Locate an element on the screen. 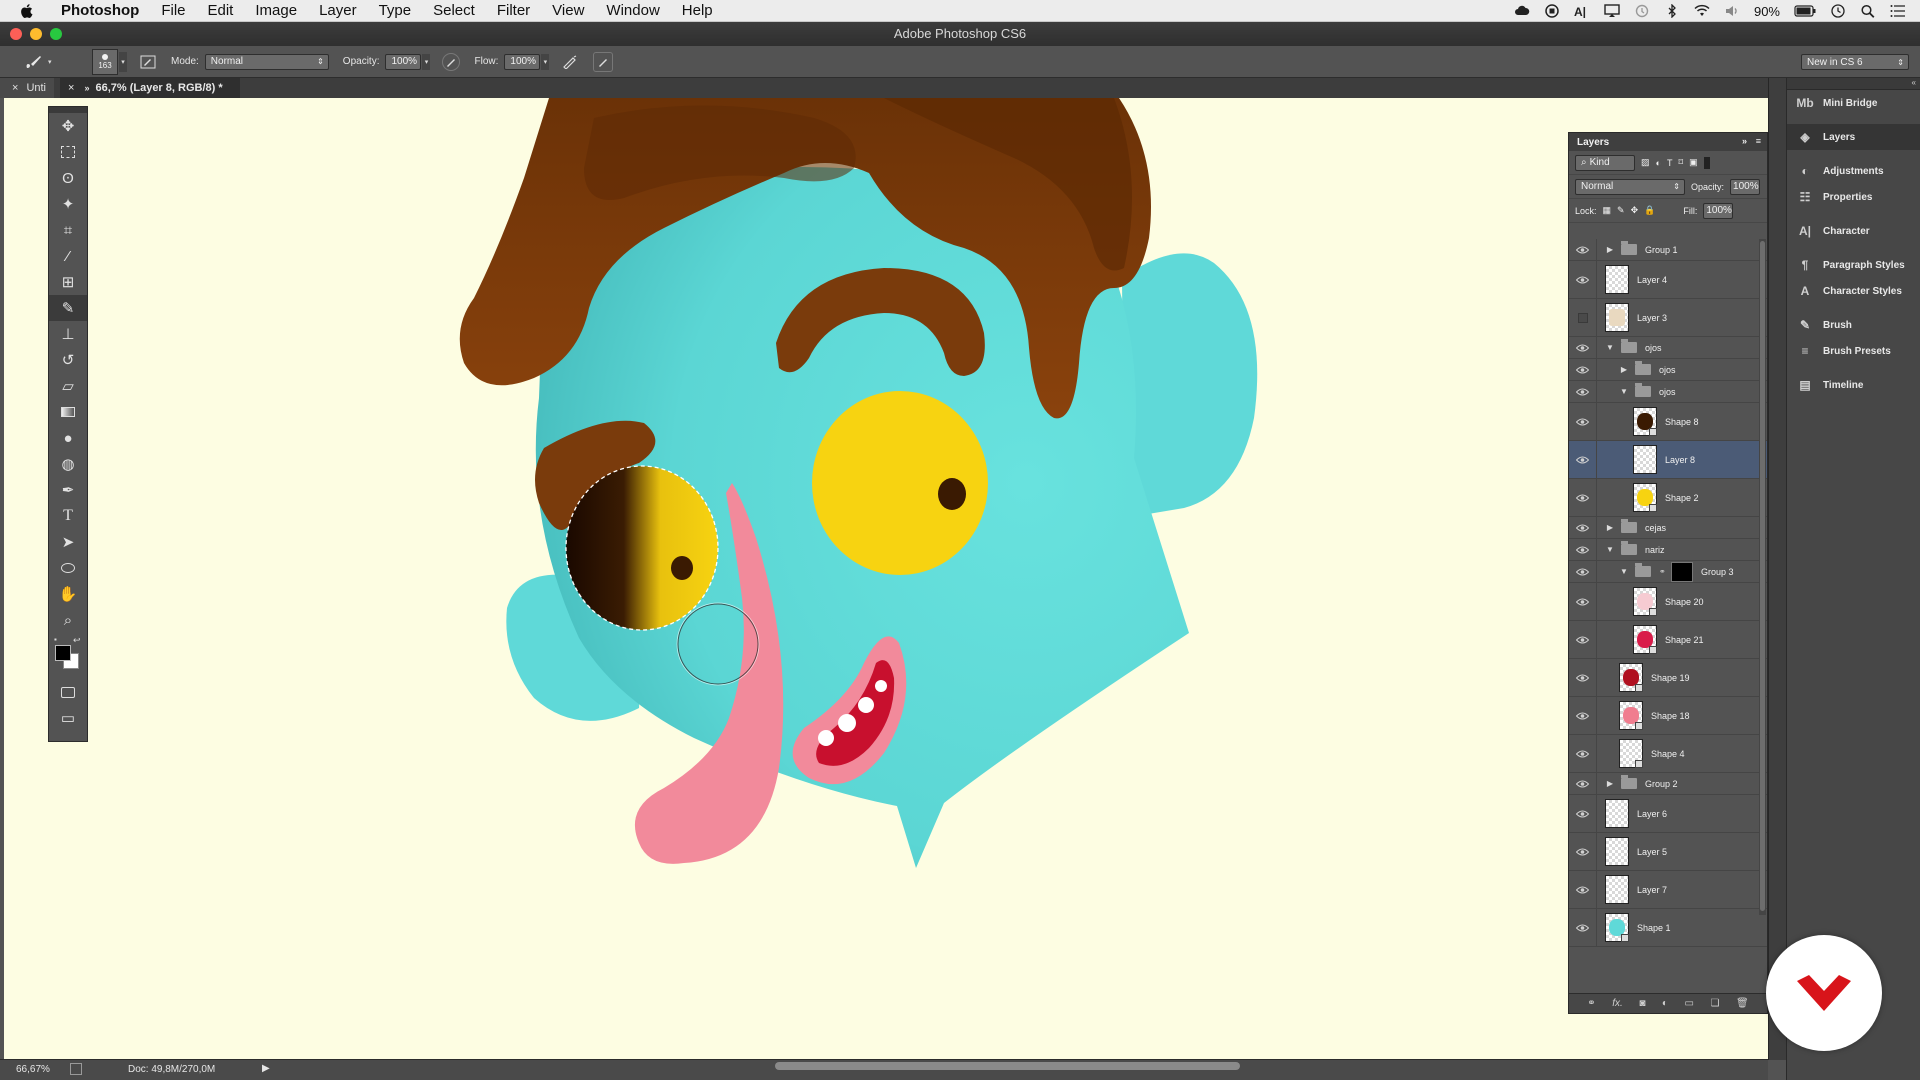  time-machine-icon is located at coordinates (1642, 11).